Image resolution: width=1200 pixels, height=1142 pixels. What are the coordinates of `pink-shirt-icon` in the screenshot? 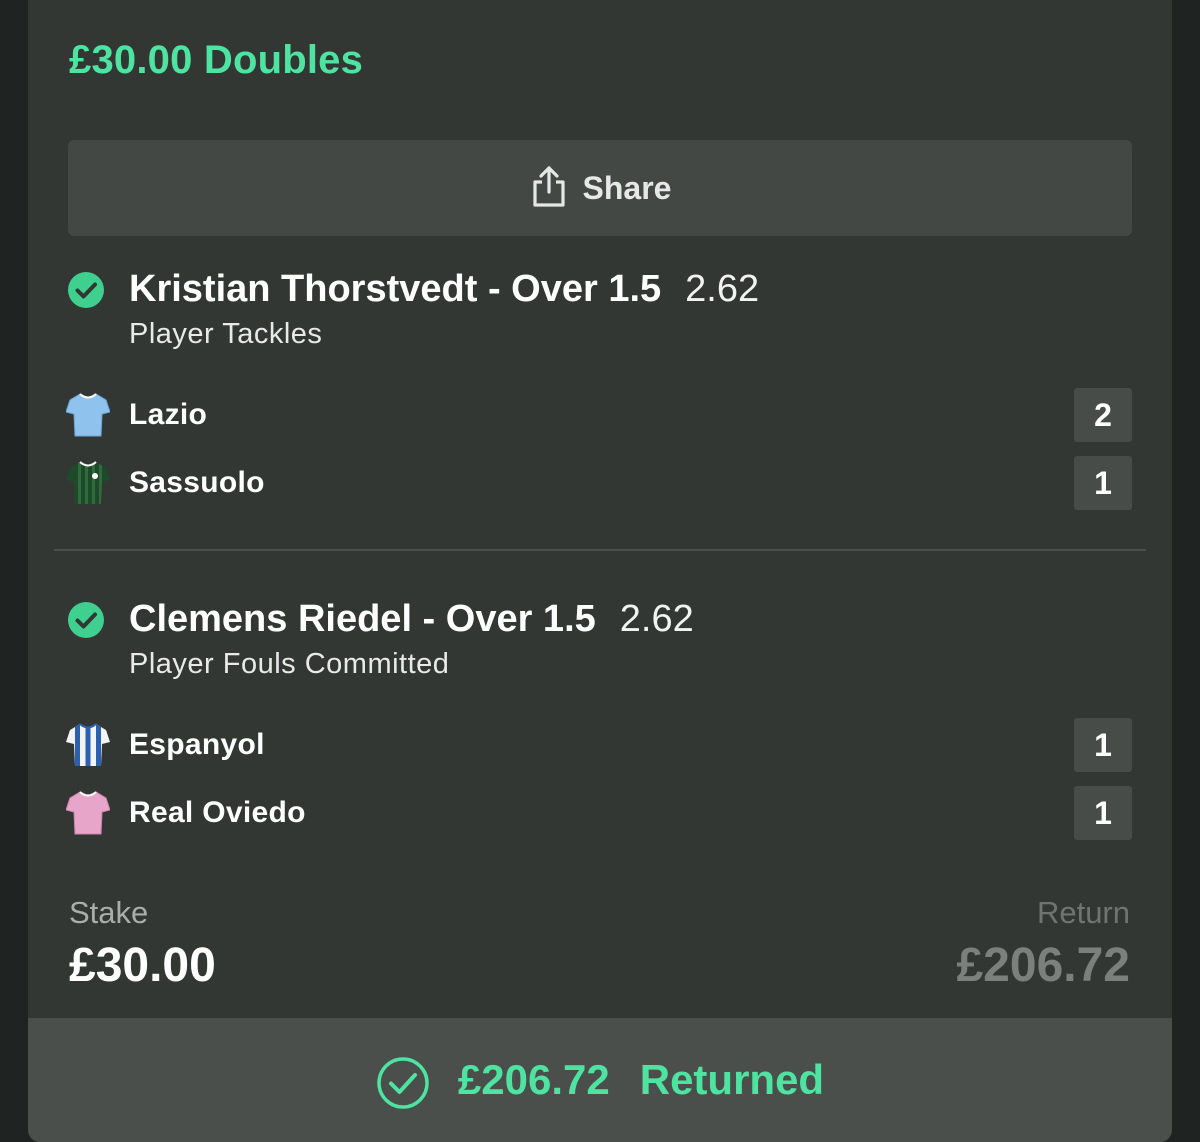 It's located at (88, 813).